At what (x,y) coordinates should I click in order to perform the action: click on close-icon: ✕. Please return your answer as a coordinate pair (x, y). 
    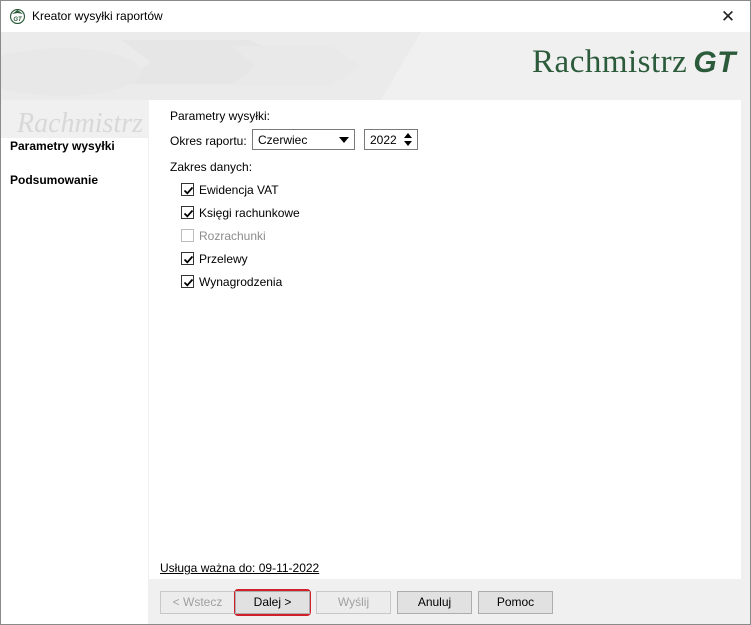
    Looking at the image, I should click on (728, 16).